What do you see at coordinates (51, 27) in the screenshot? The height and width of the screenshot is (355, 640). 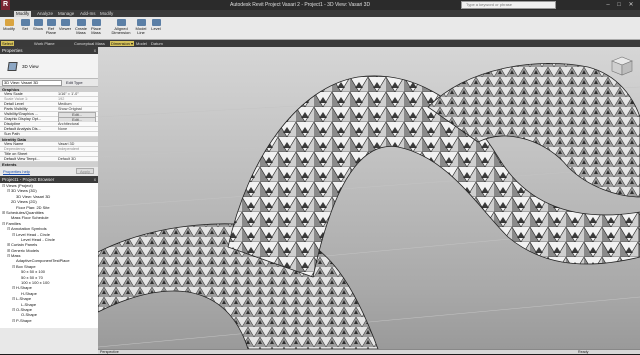 I see `ref-plane-button: Ref Plane` at bounding box center [51, 27].